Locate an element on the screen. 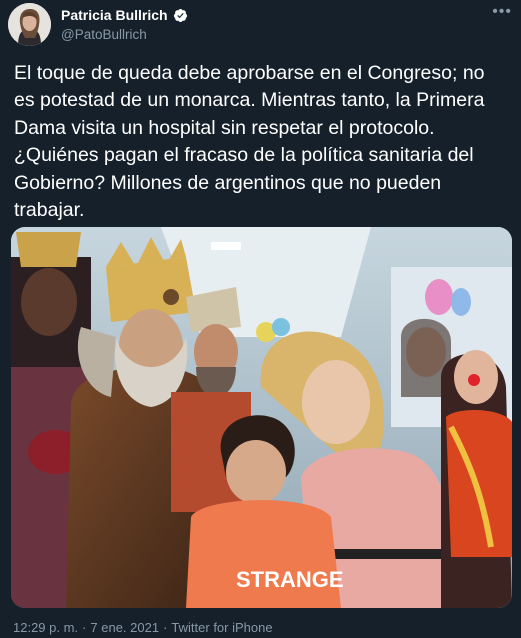 This screenshot has height=638, width=521. tweet-date: 7 ene. 2021 is located at coordinates (124, 627).